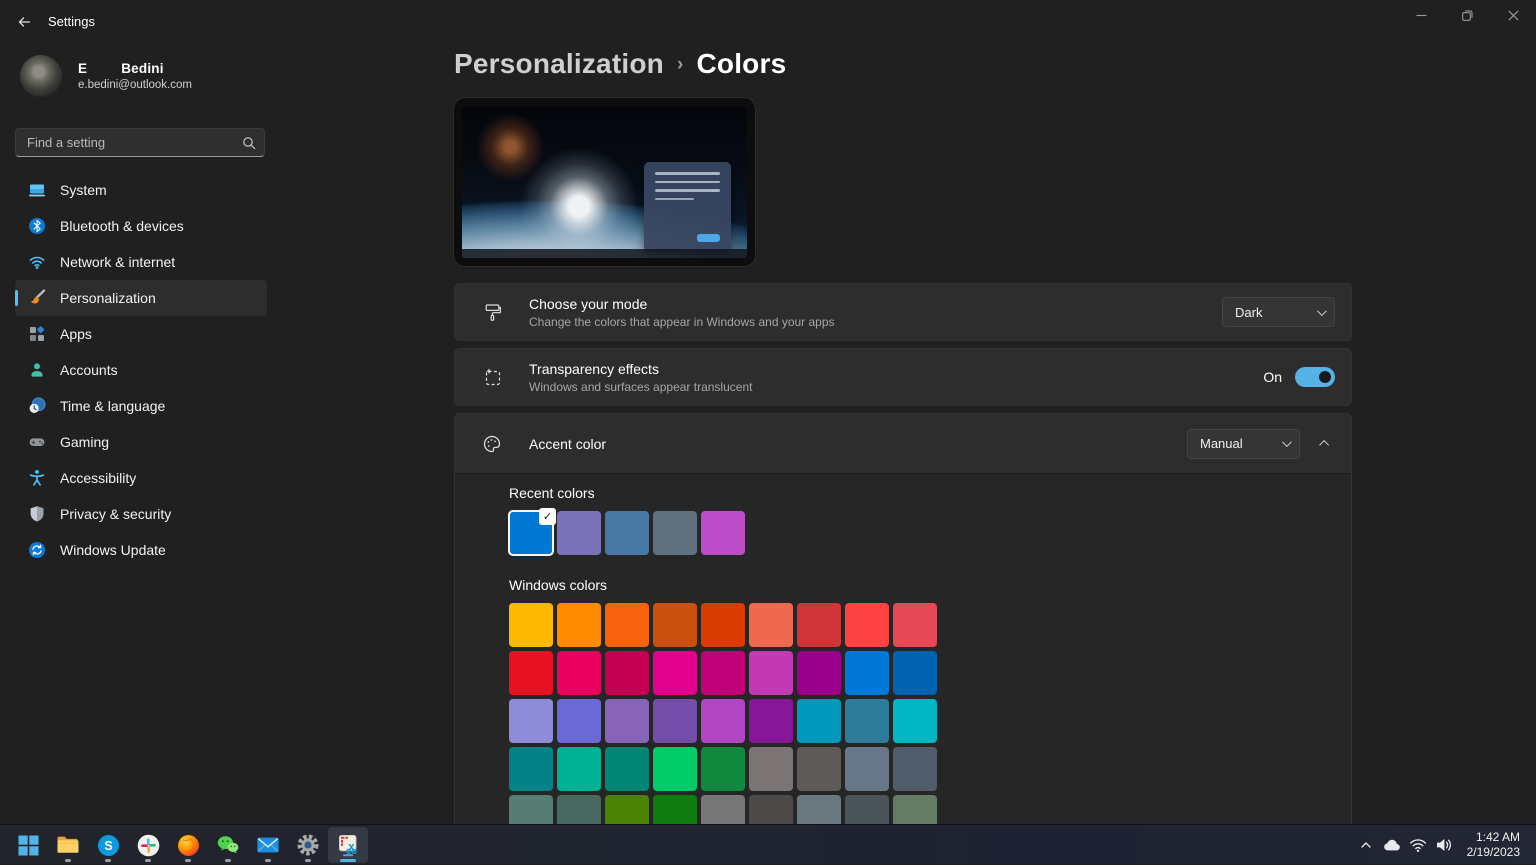 The image size is (1536, 865). Describe the element at coordinates (141, 406) in the screenshot. I see `sidebar-item-time-language: Time & language` at that location.